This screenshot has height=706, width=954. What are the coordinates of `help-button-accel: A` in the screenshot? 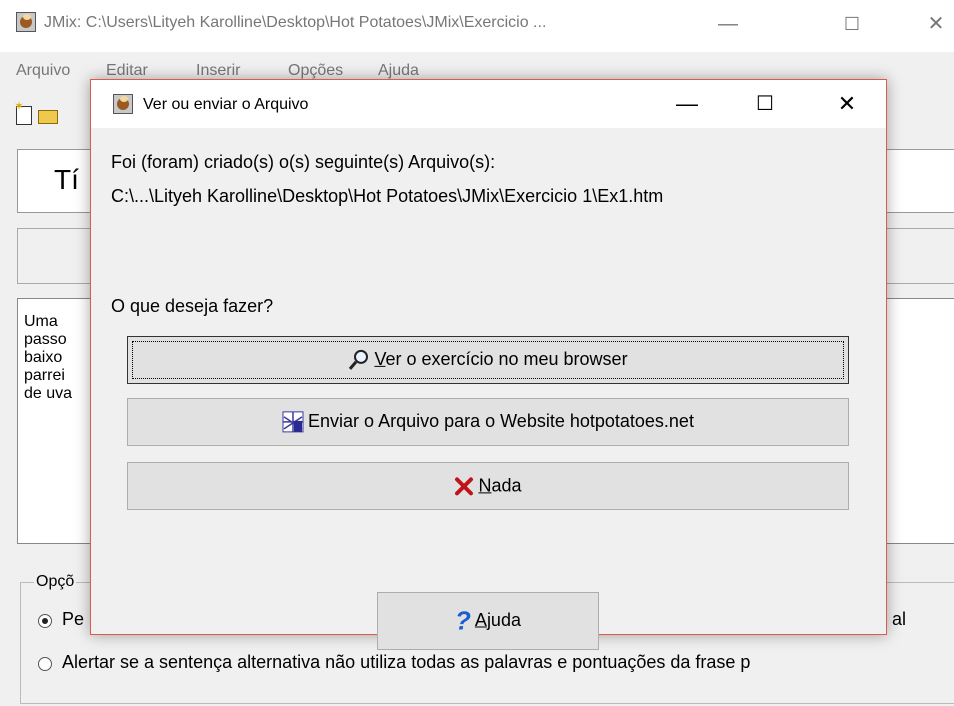 It's located at (480, 619).